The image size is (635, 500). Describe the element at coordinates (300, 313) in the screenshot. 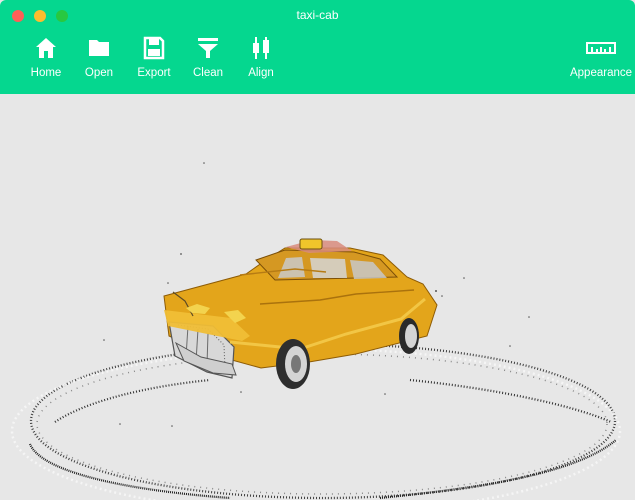

I see `taxi-cab-point-cloud` at that location.